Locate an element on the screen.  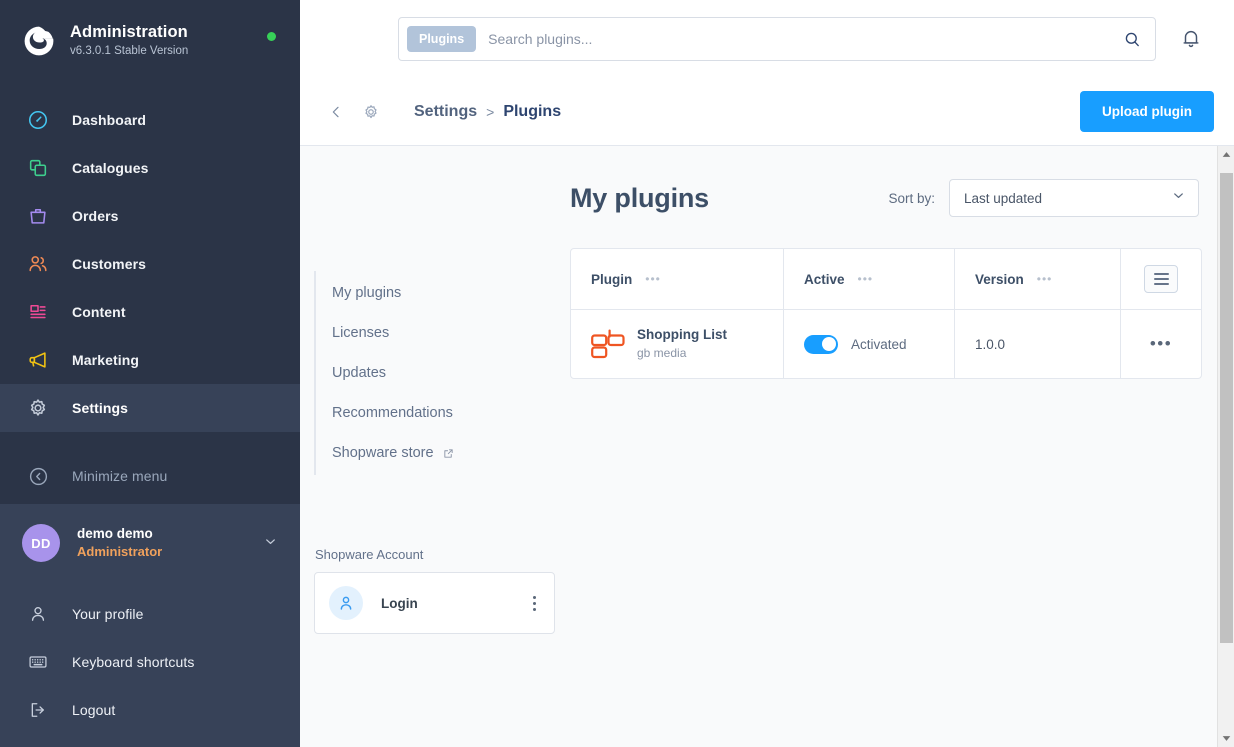
sidebar-item-dashboard: Dashboard is located at coordinates (150, 120).